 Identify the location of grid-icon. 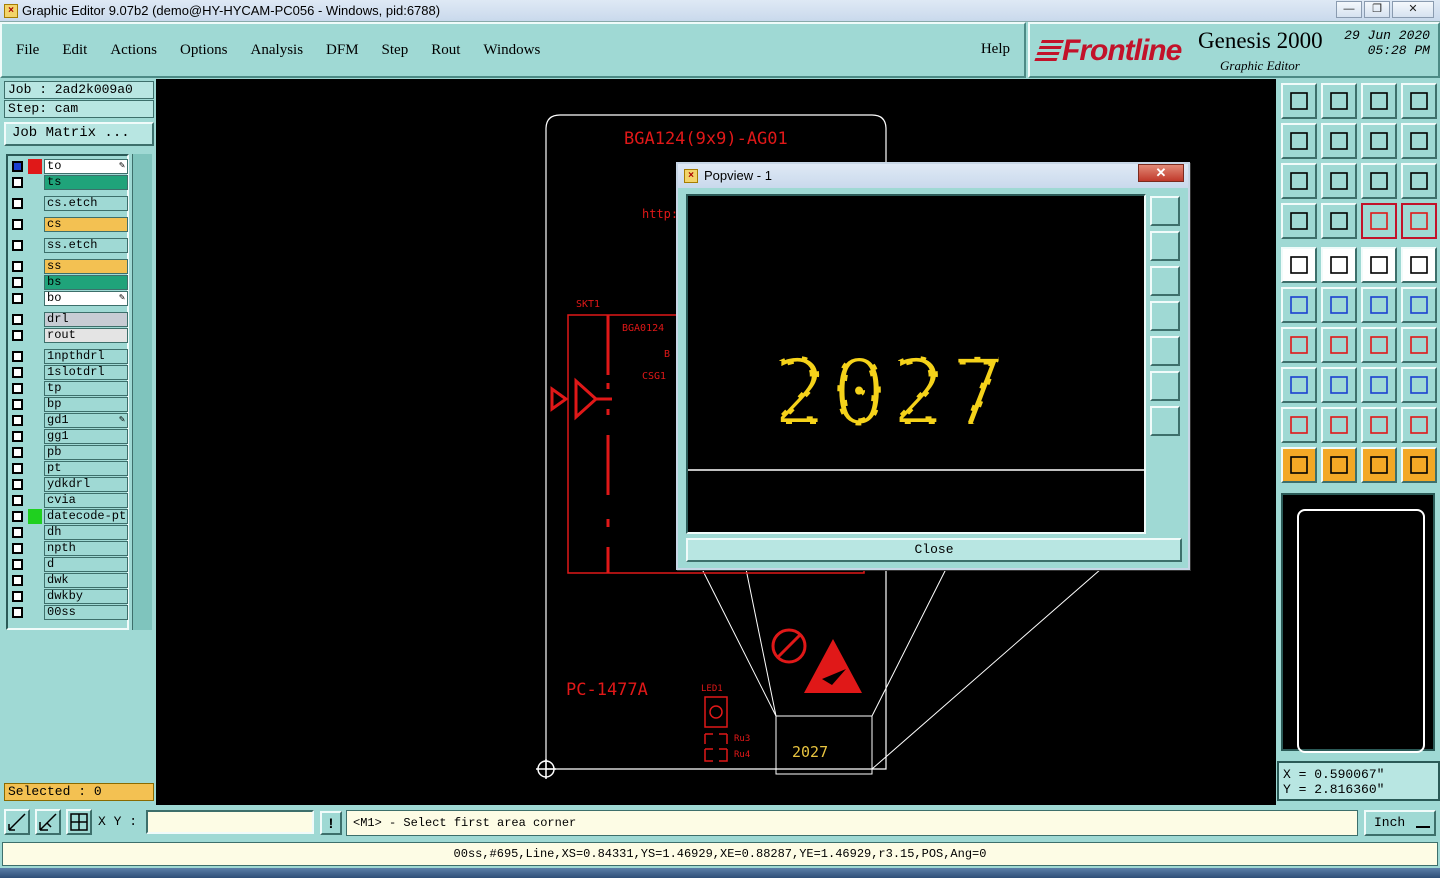
(1339, 221).